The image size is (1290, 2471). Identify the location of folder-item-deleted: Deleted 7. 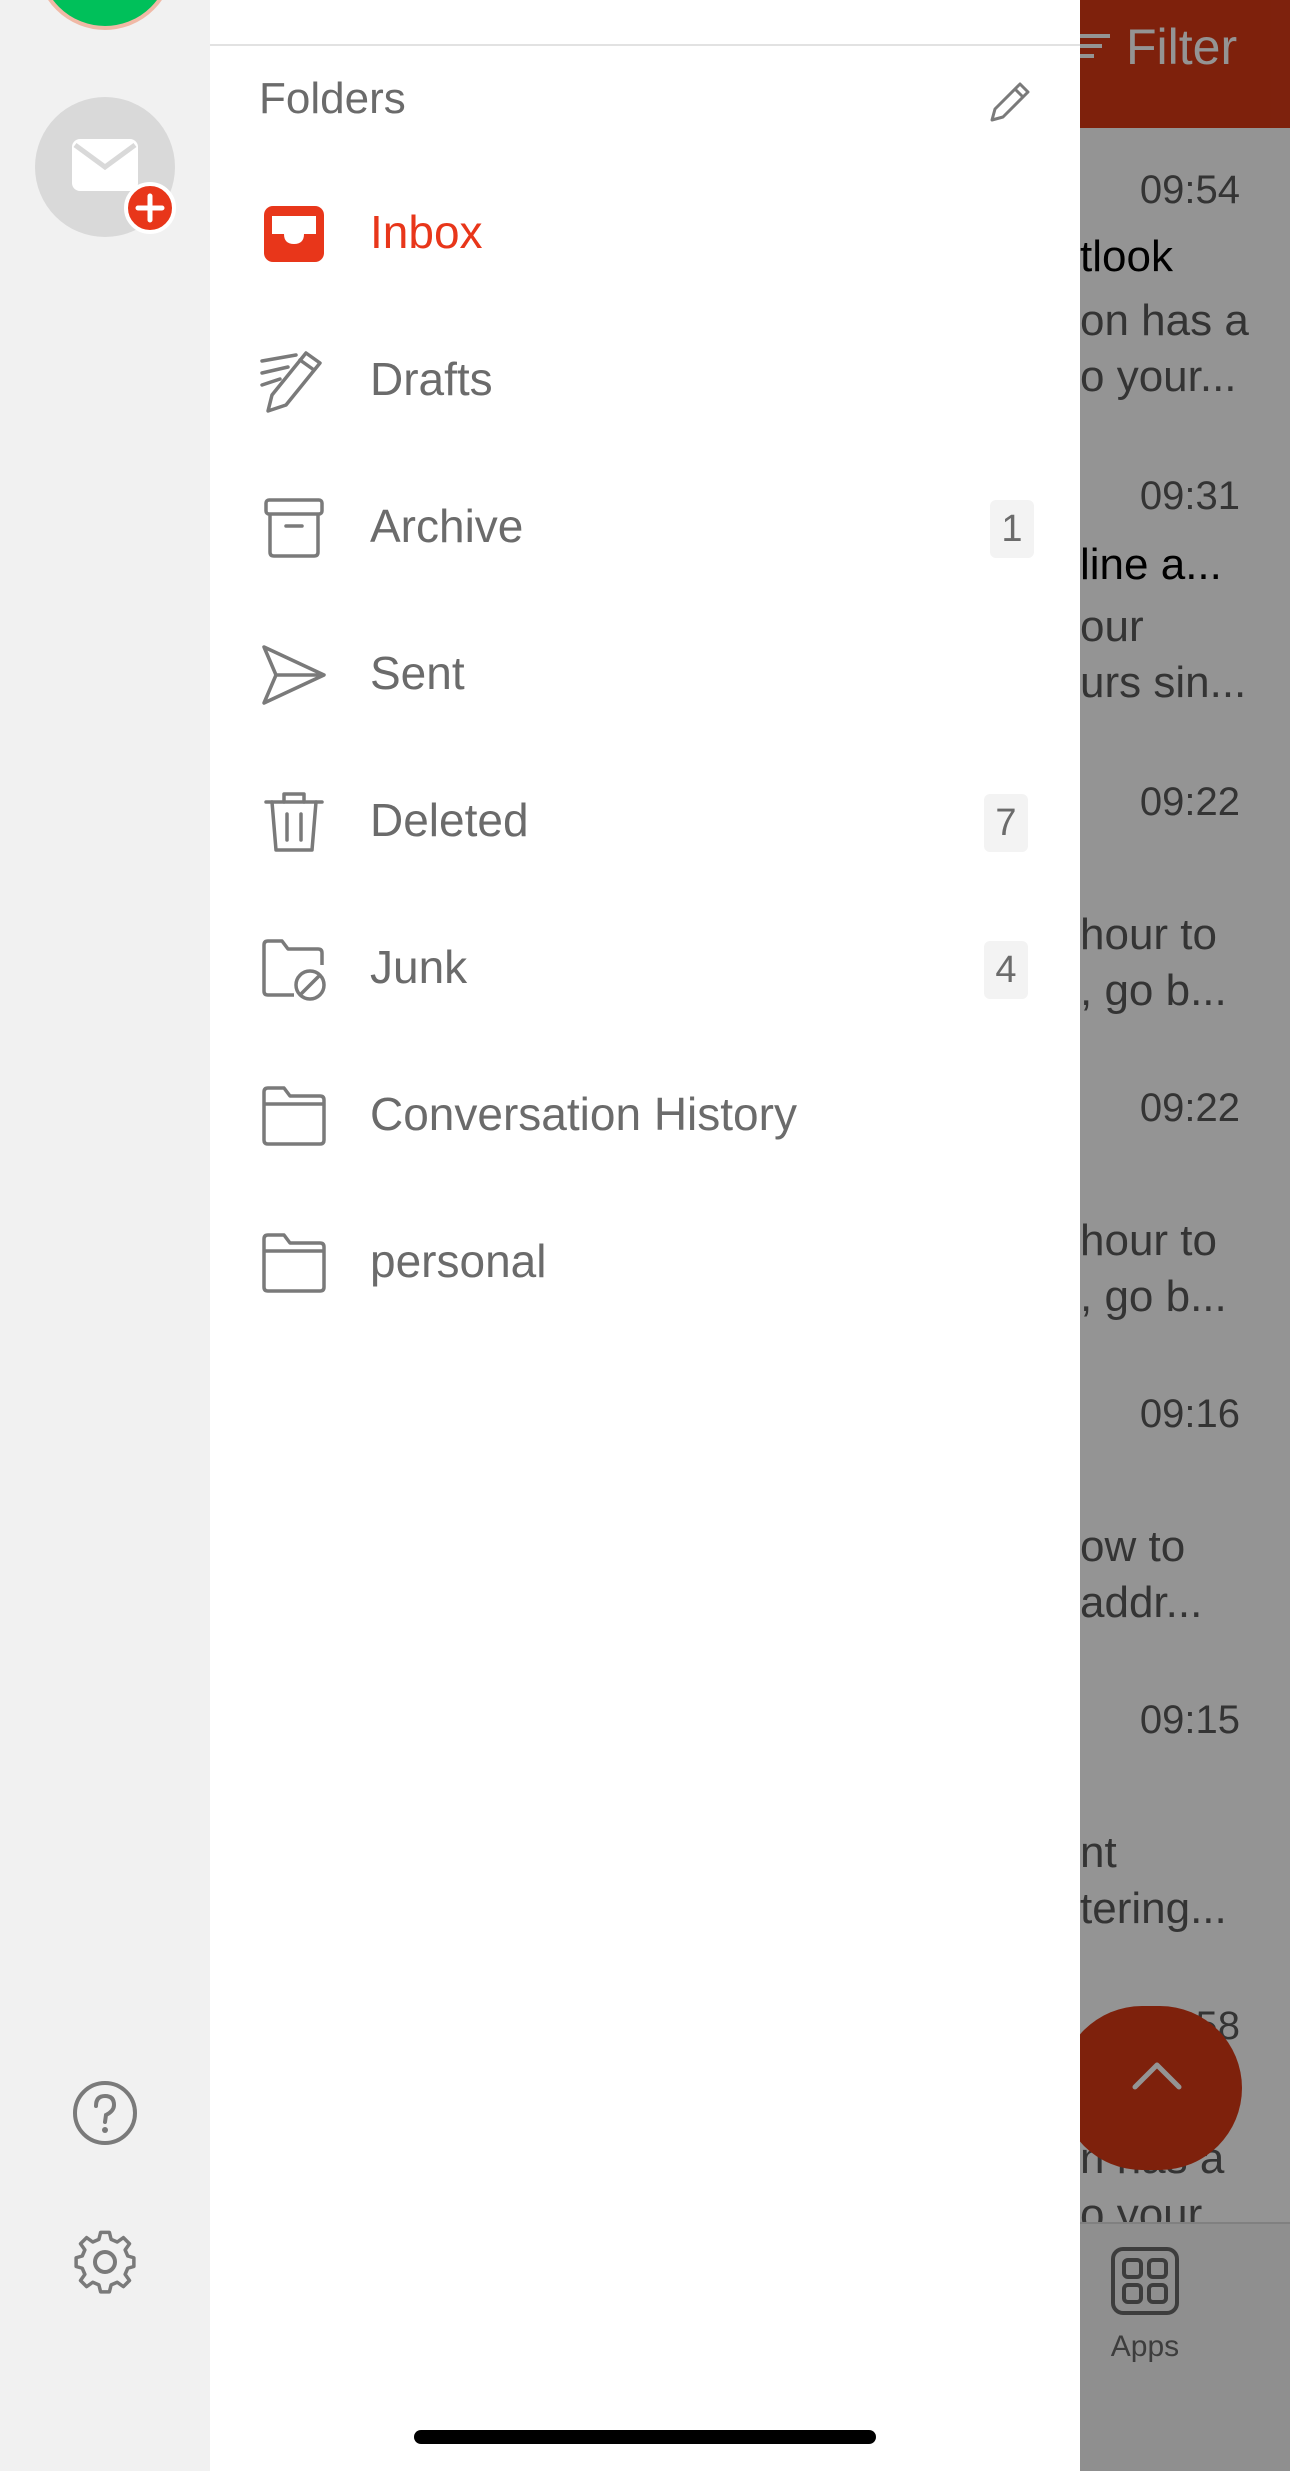
(645, 821).